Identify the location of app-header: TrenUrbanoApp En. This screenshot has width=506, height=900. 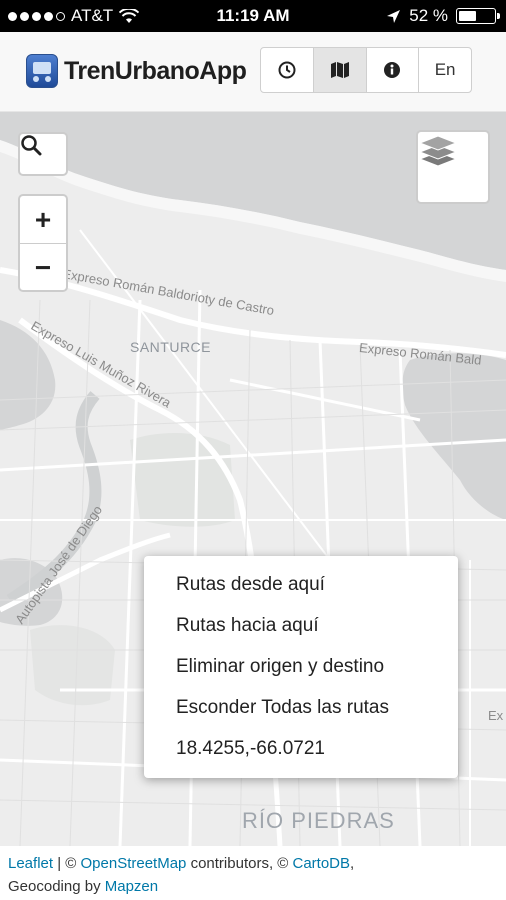
(253, 72).